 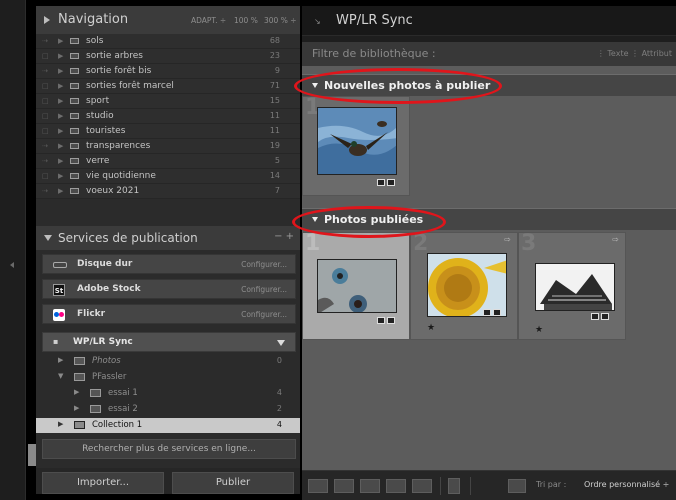 What do you see at coordinates (634, 53) in the screenshot?
I see `filter-options: ⋮ Texte ⋮ Attribut` at bounding box center [634, 53].